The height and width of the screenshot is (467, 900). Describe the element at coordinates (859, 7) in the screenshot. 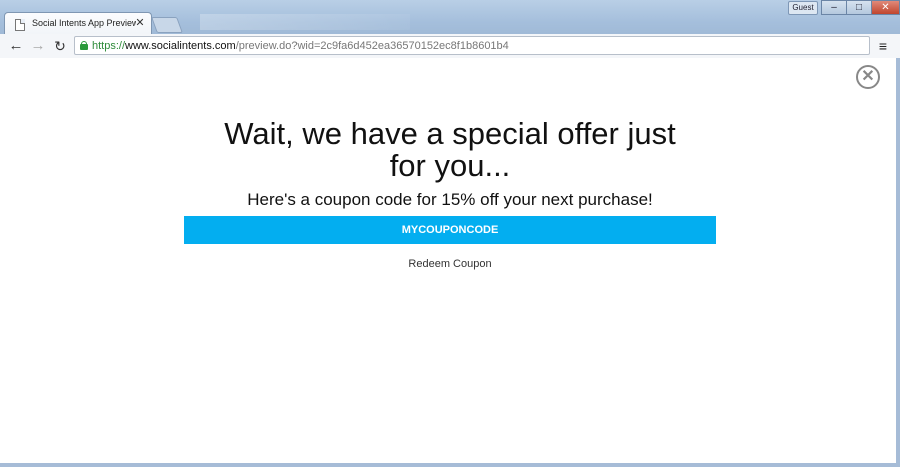

I see `maximize-button: □` at that location.